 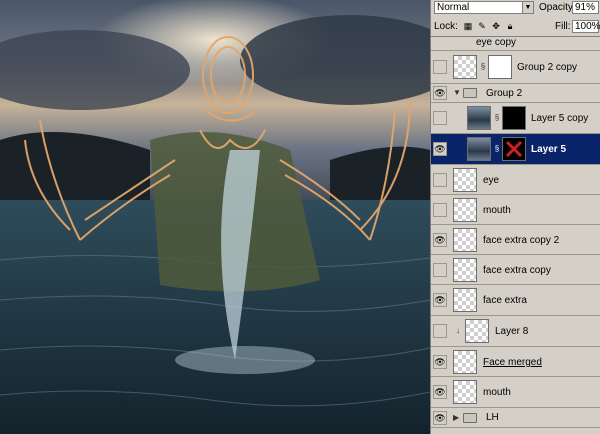 What do you see at coordinates (456, 417) in the screenshot?
I see `expand-triangle-icon: ▶` at bounding box center [456, 417].